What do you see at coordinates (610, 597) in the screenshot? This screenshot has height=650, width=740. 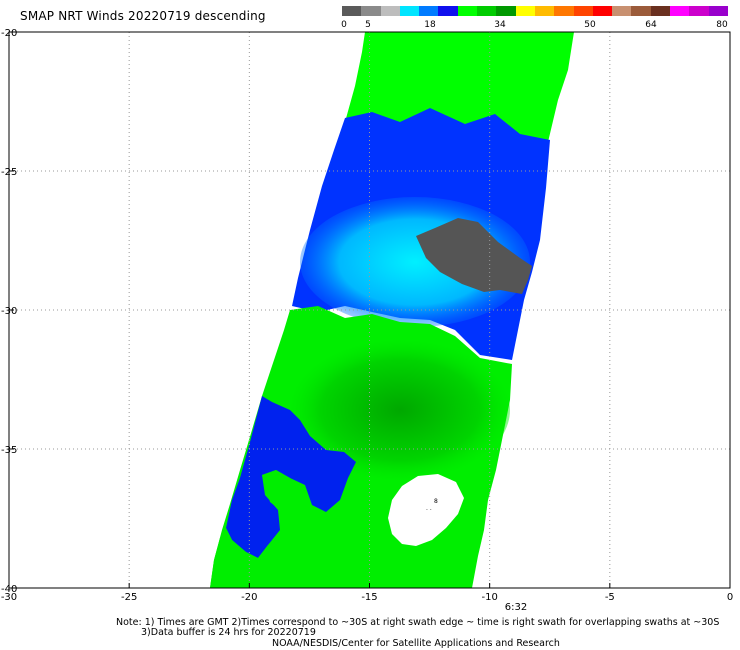 I see `x-tick-label: -5` at bounding box center [610, 597].